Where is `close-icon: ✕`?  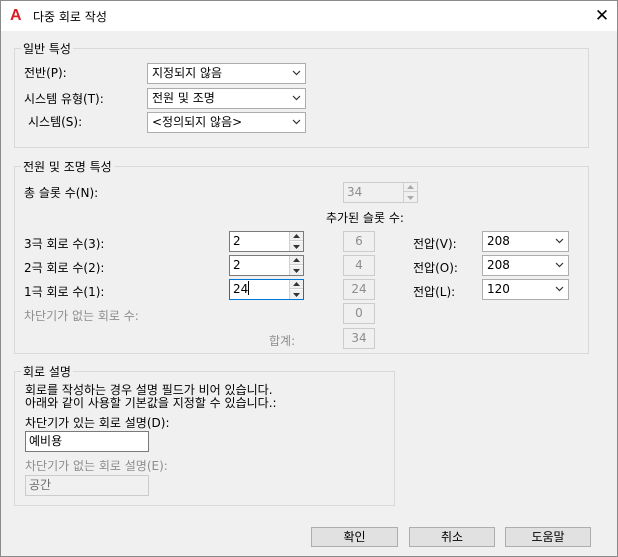 close-icon: ✕ is located at coordinates (602, 16).